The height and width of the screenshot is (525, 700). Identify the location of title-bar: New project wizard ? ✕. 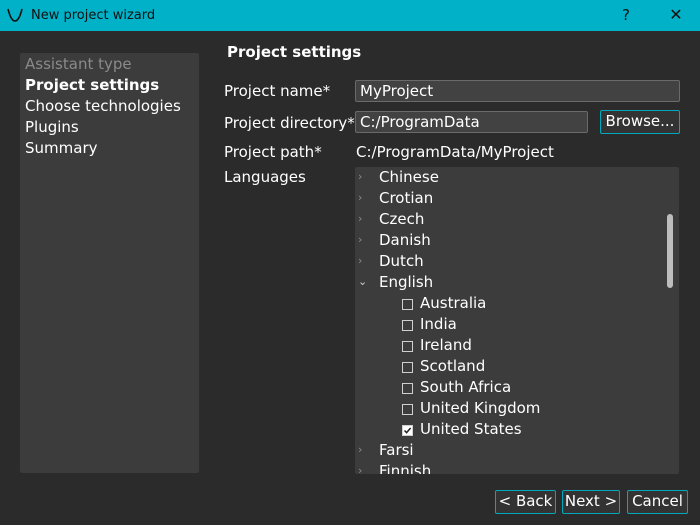
(350, 15).